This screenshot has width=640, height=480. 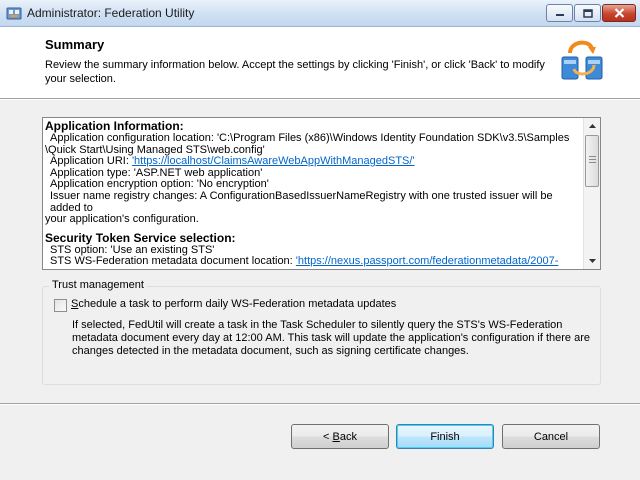 What do you see at coordinates (340, 436) in the screenshot?
I see `back-button: < Back` at bounding box center [340, 436].